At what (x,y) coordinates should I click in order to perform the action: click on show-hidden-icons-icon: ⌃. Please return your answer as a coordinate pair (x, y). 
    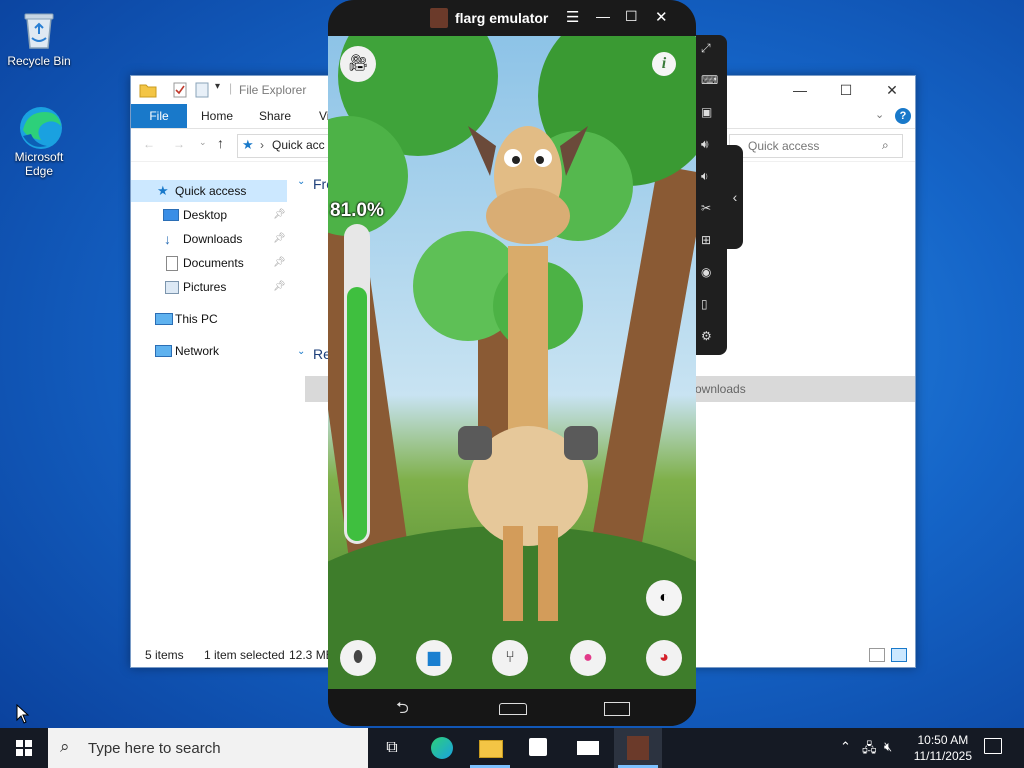
    Looking at the image, I should click on (845, 747).